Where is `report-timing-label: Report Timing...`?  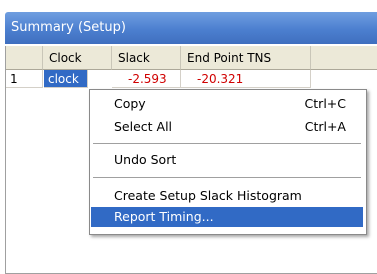 report-timing-label: Report Timing... is located at coordinates (164, 216).